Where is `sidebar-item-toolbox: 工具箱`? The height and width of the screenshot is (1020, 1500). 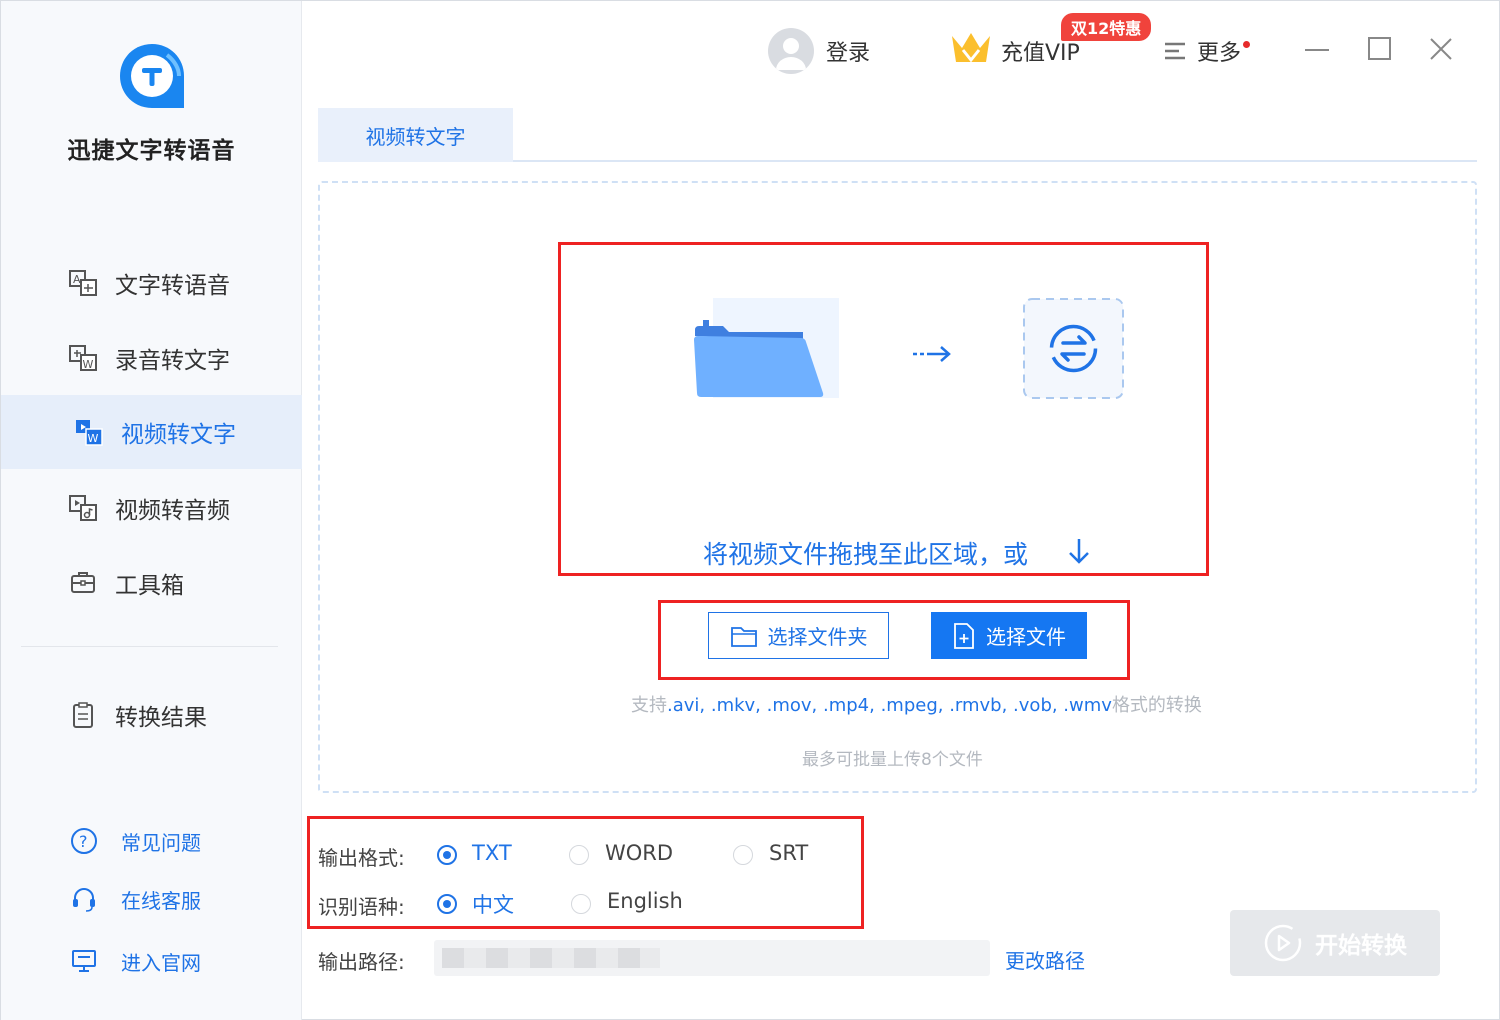
sidebar-item-toolbox: 工具箱 is located at coordinates (151, 583).